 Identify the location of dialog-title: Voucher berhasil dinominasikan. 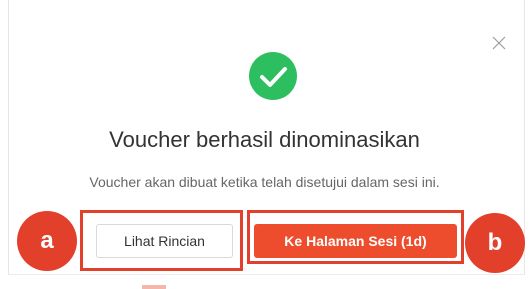
(264, 139).